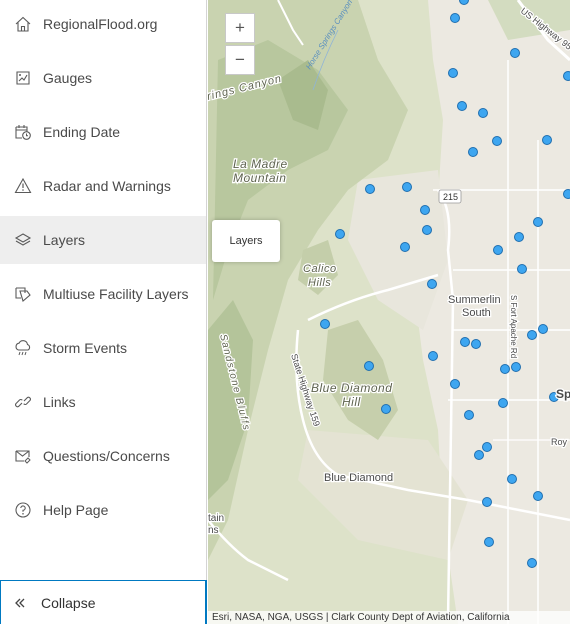  What do you see at coordinates (351, 402) in the screenshot?
I see `map-label-blue-diamond-hill-2: Hill` at bounding box center [351, 402].